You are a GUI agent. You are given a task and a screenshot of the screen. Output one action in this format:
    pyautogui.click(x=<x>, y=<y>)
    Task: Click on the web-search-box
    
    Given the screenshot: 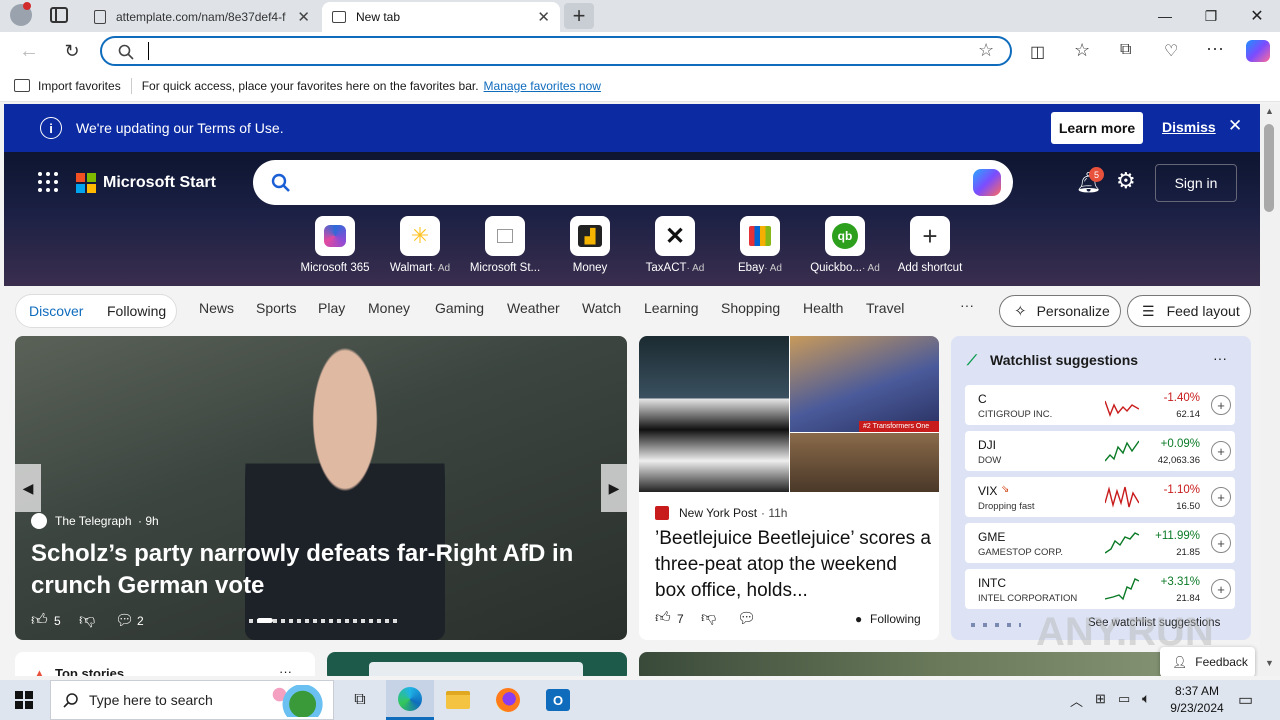 What is the action you would take?
    pyautogui.click(x=633, y=182)
    